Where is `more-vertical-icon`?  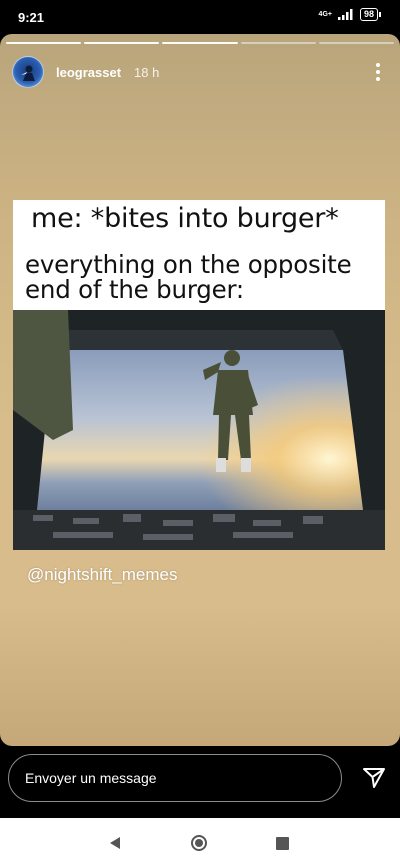 more-vertical-icon is located at coordinates (378, 72).